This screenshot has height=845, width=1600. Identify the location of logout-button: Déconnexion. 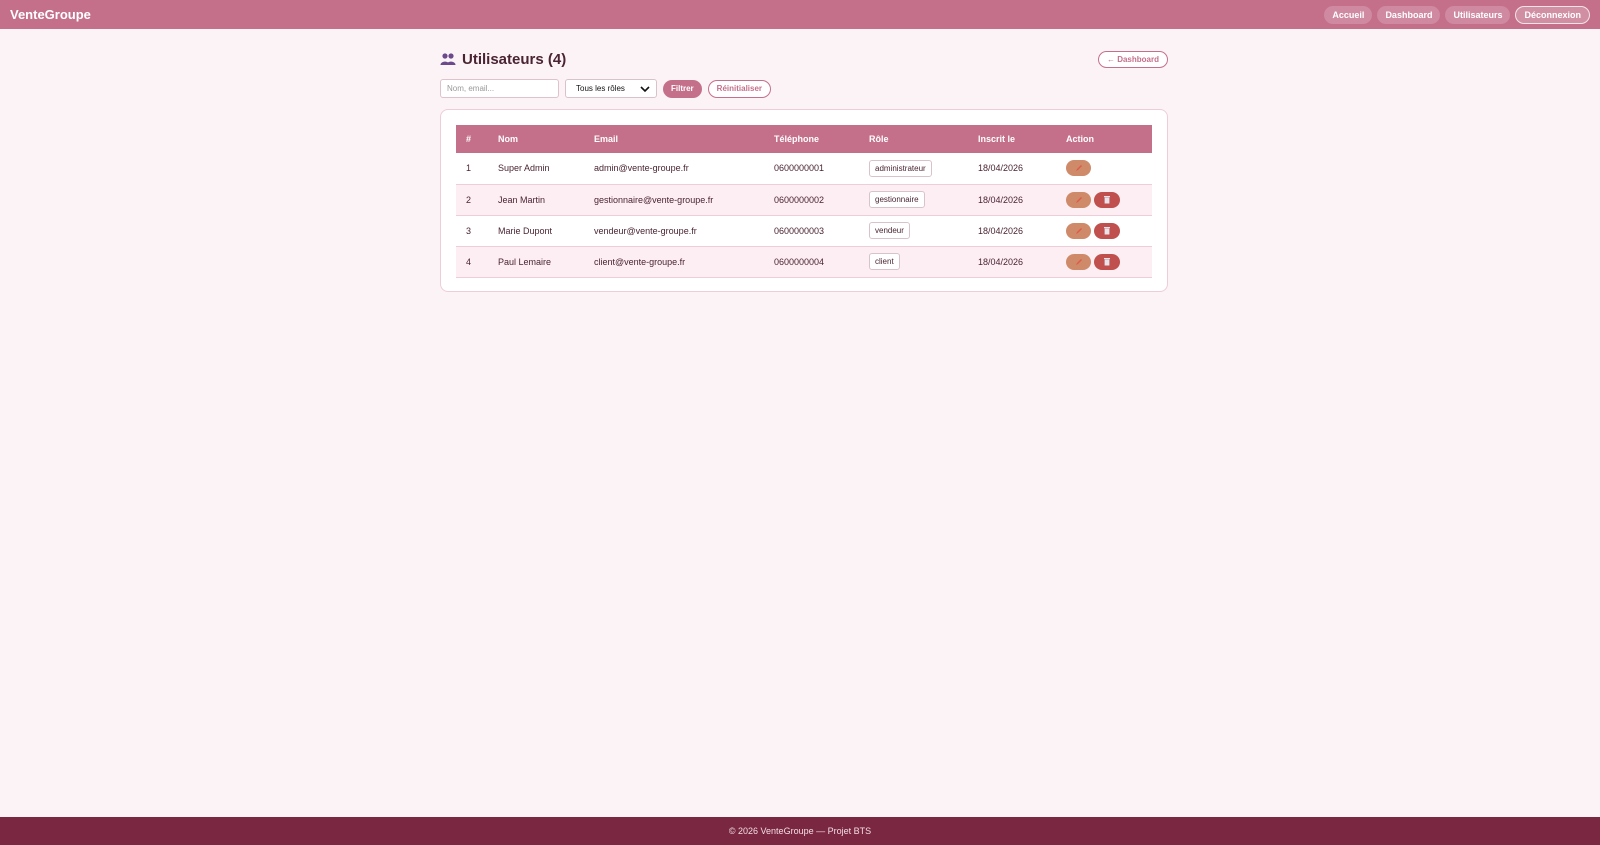
(1552, 14).